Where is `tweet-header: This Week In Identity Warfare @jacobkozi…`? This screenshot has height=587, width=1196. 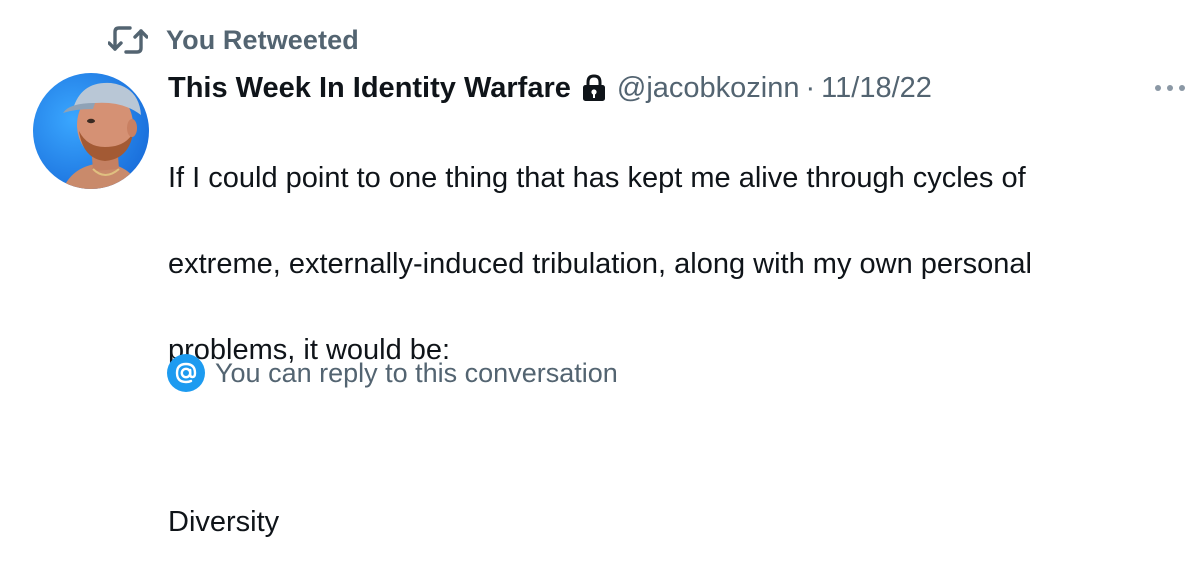 tweet-header: This Week In Identity Warfare @jacobkozi… is located at coordinates (550, 88).